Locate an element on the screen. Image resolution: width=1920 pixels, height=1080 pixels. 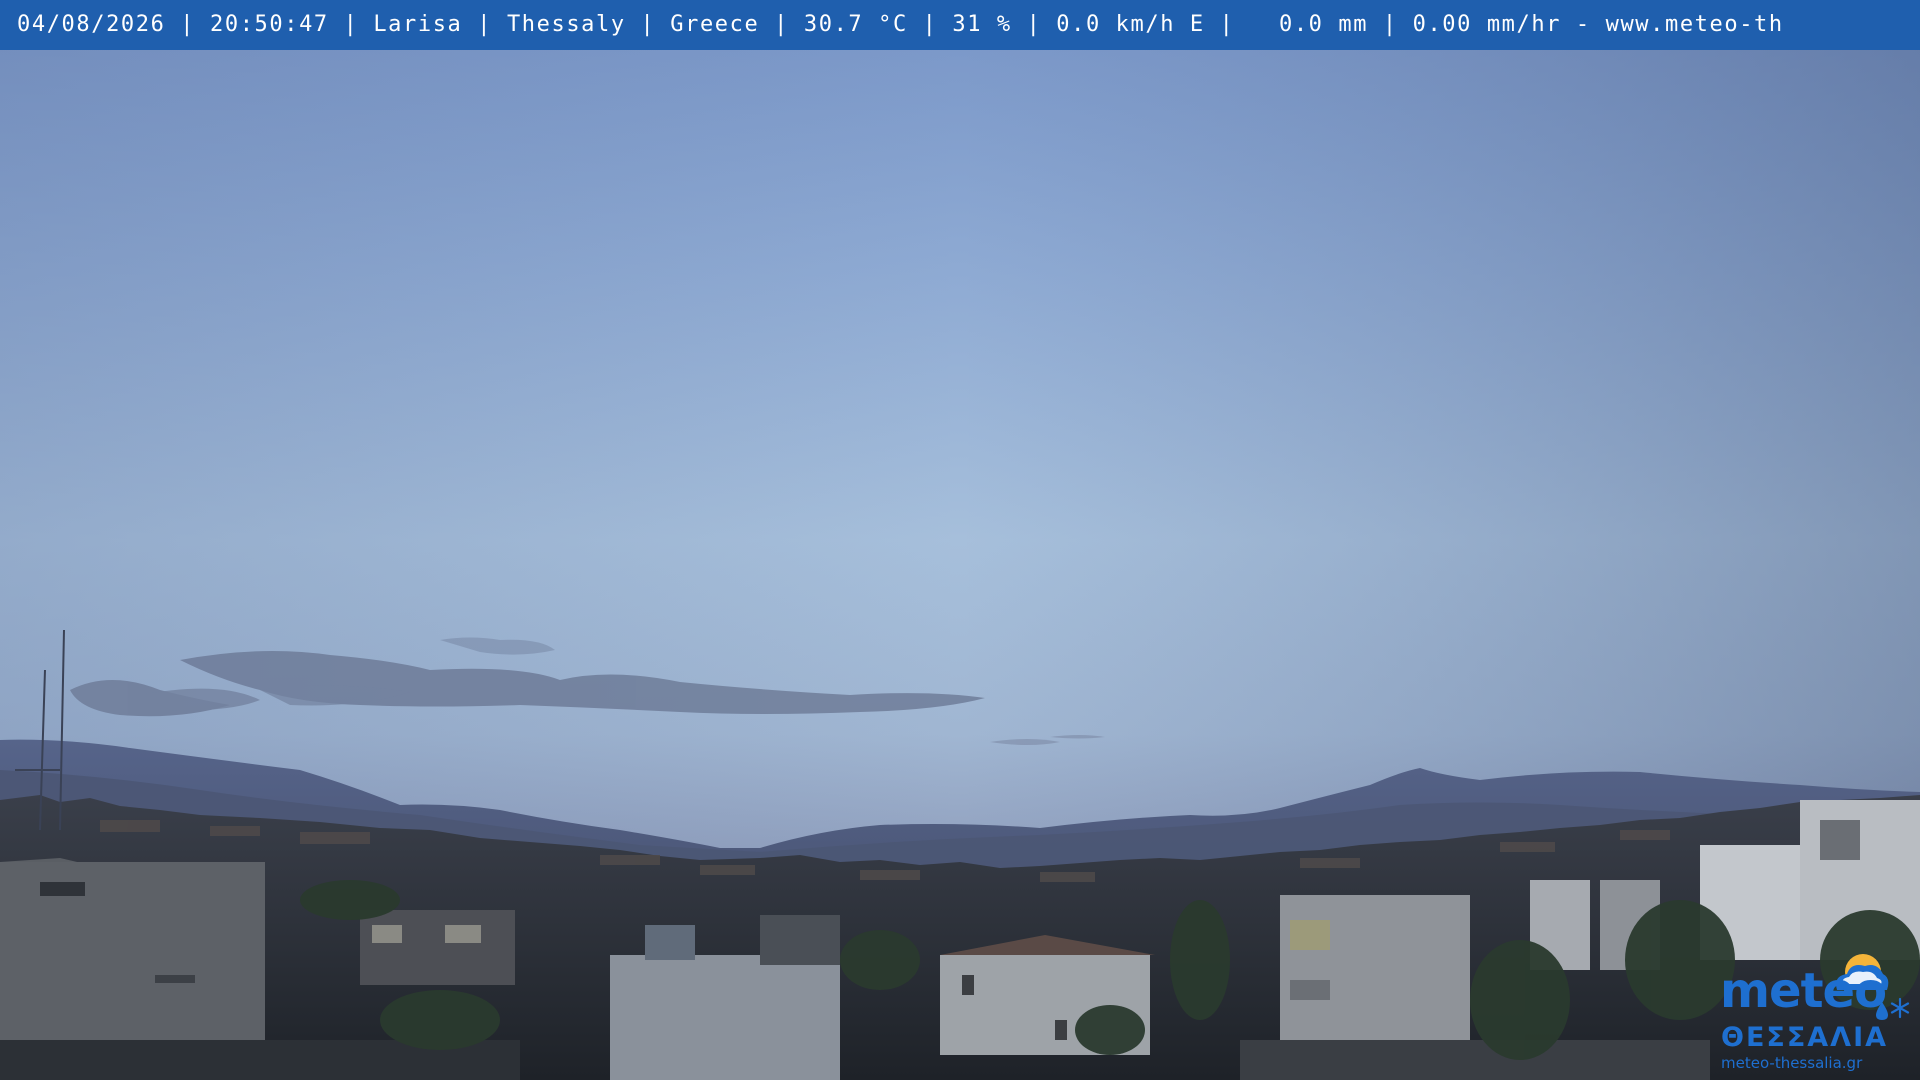
logo-url-text: meteo-thessalia.gr is located at coordinates (1792, 1063).